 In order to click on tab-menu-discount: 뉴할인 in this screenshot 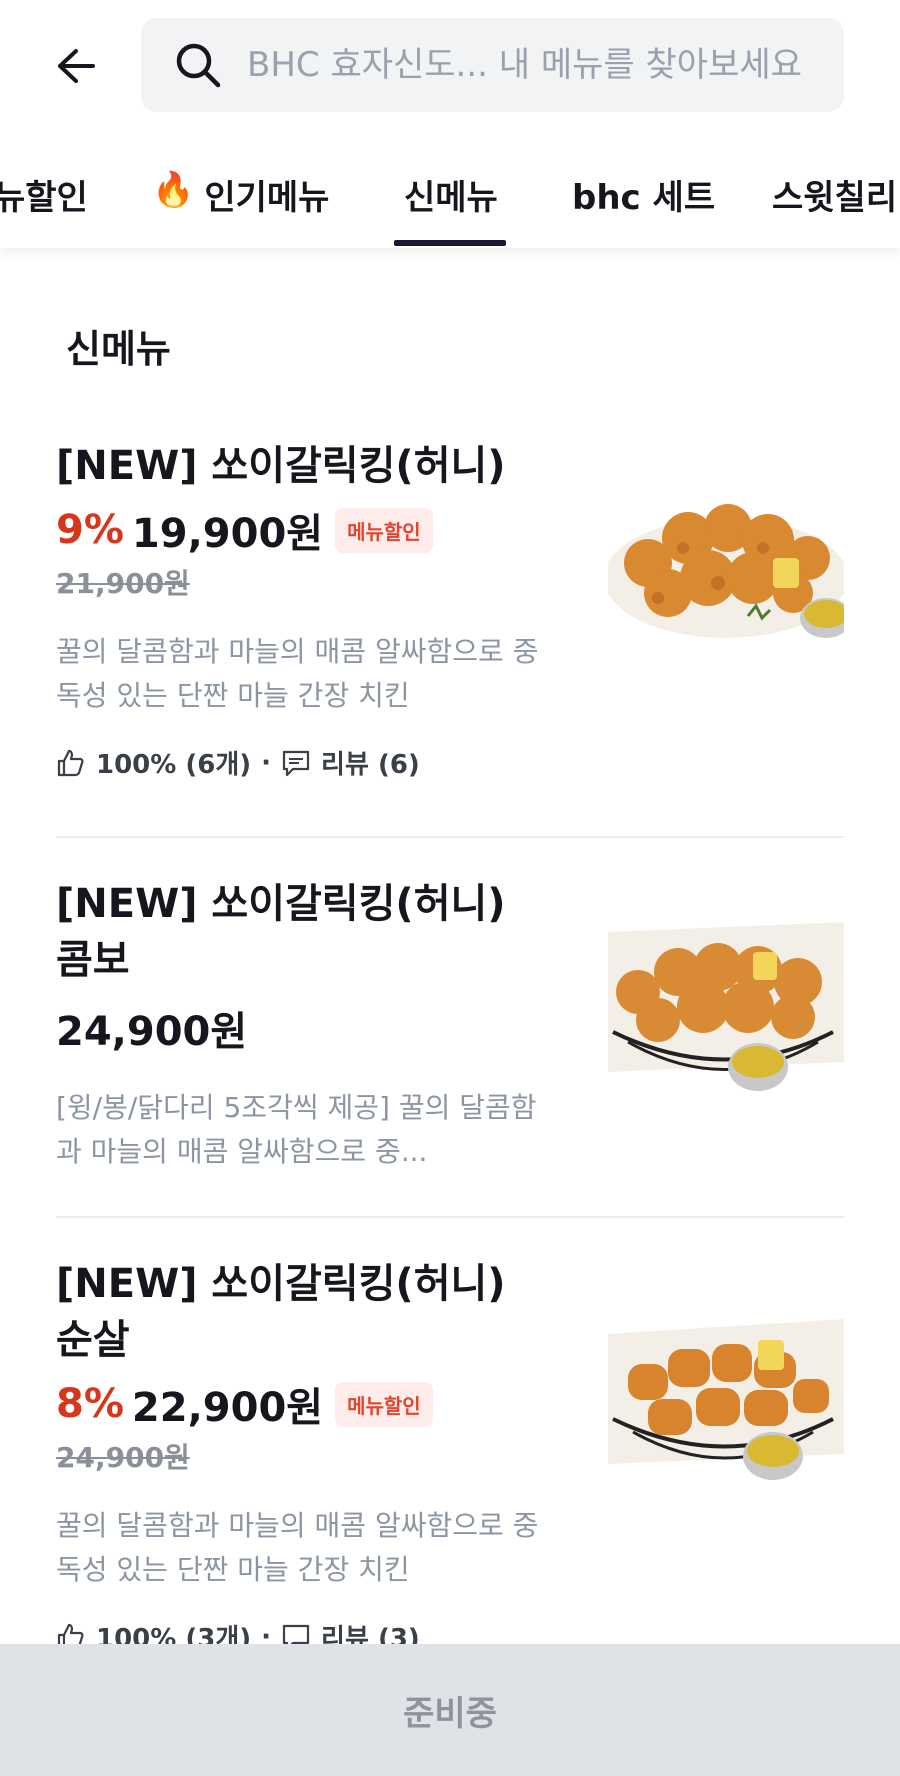, I will do `click(44, 199)`.